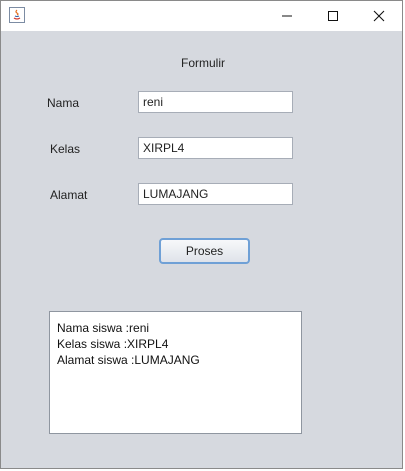 The height and width of the screenshot is (471, 405). Describe the element at coordinates (128, 360) in the screenshot. I see `output-line-alamat: Alamat siswa :LUMAJANG` at that location.